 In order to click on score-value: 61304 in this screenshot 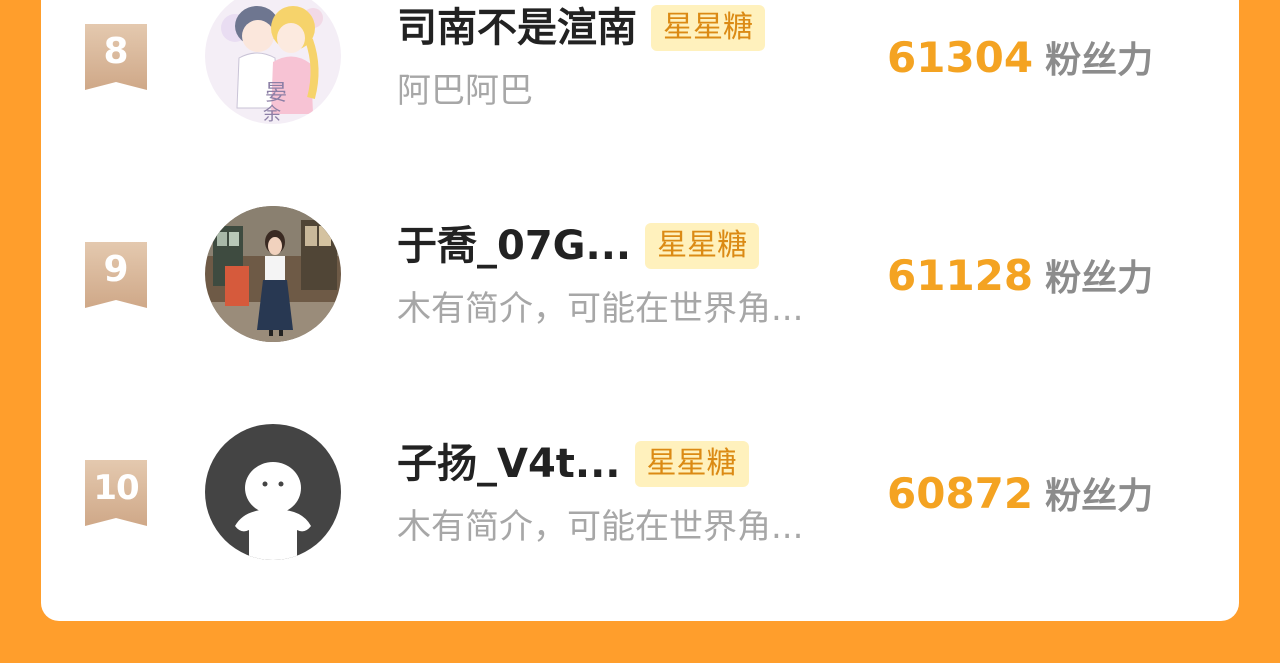, I will do `click(960, 57)`.